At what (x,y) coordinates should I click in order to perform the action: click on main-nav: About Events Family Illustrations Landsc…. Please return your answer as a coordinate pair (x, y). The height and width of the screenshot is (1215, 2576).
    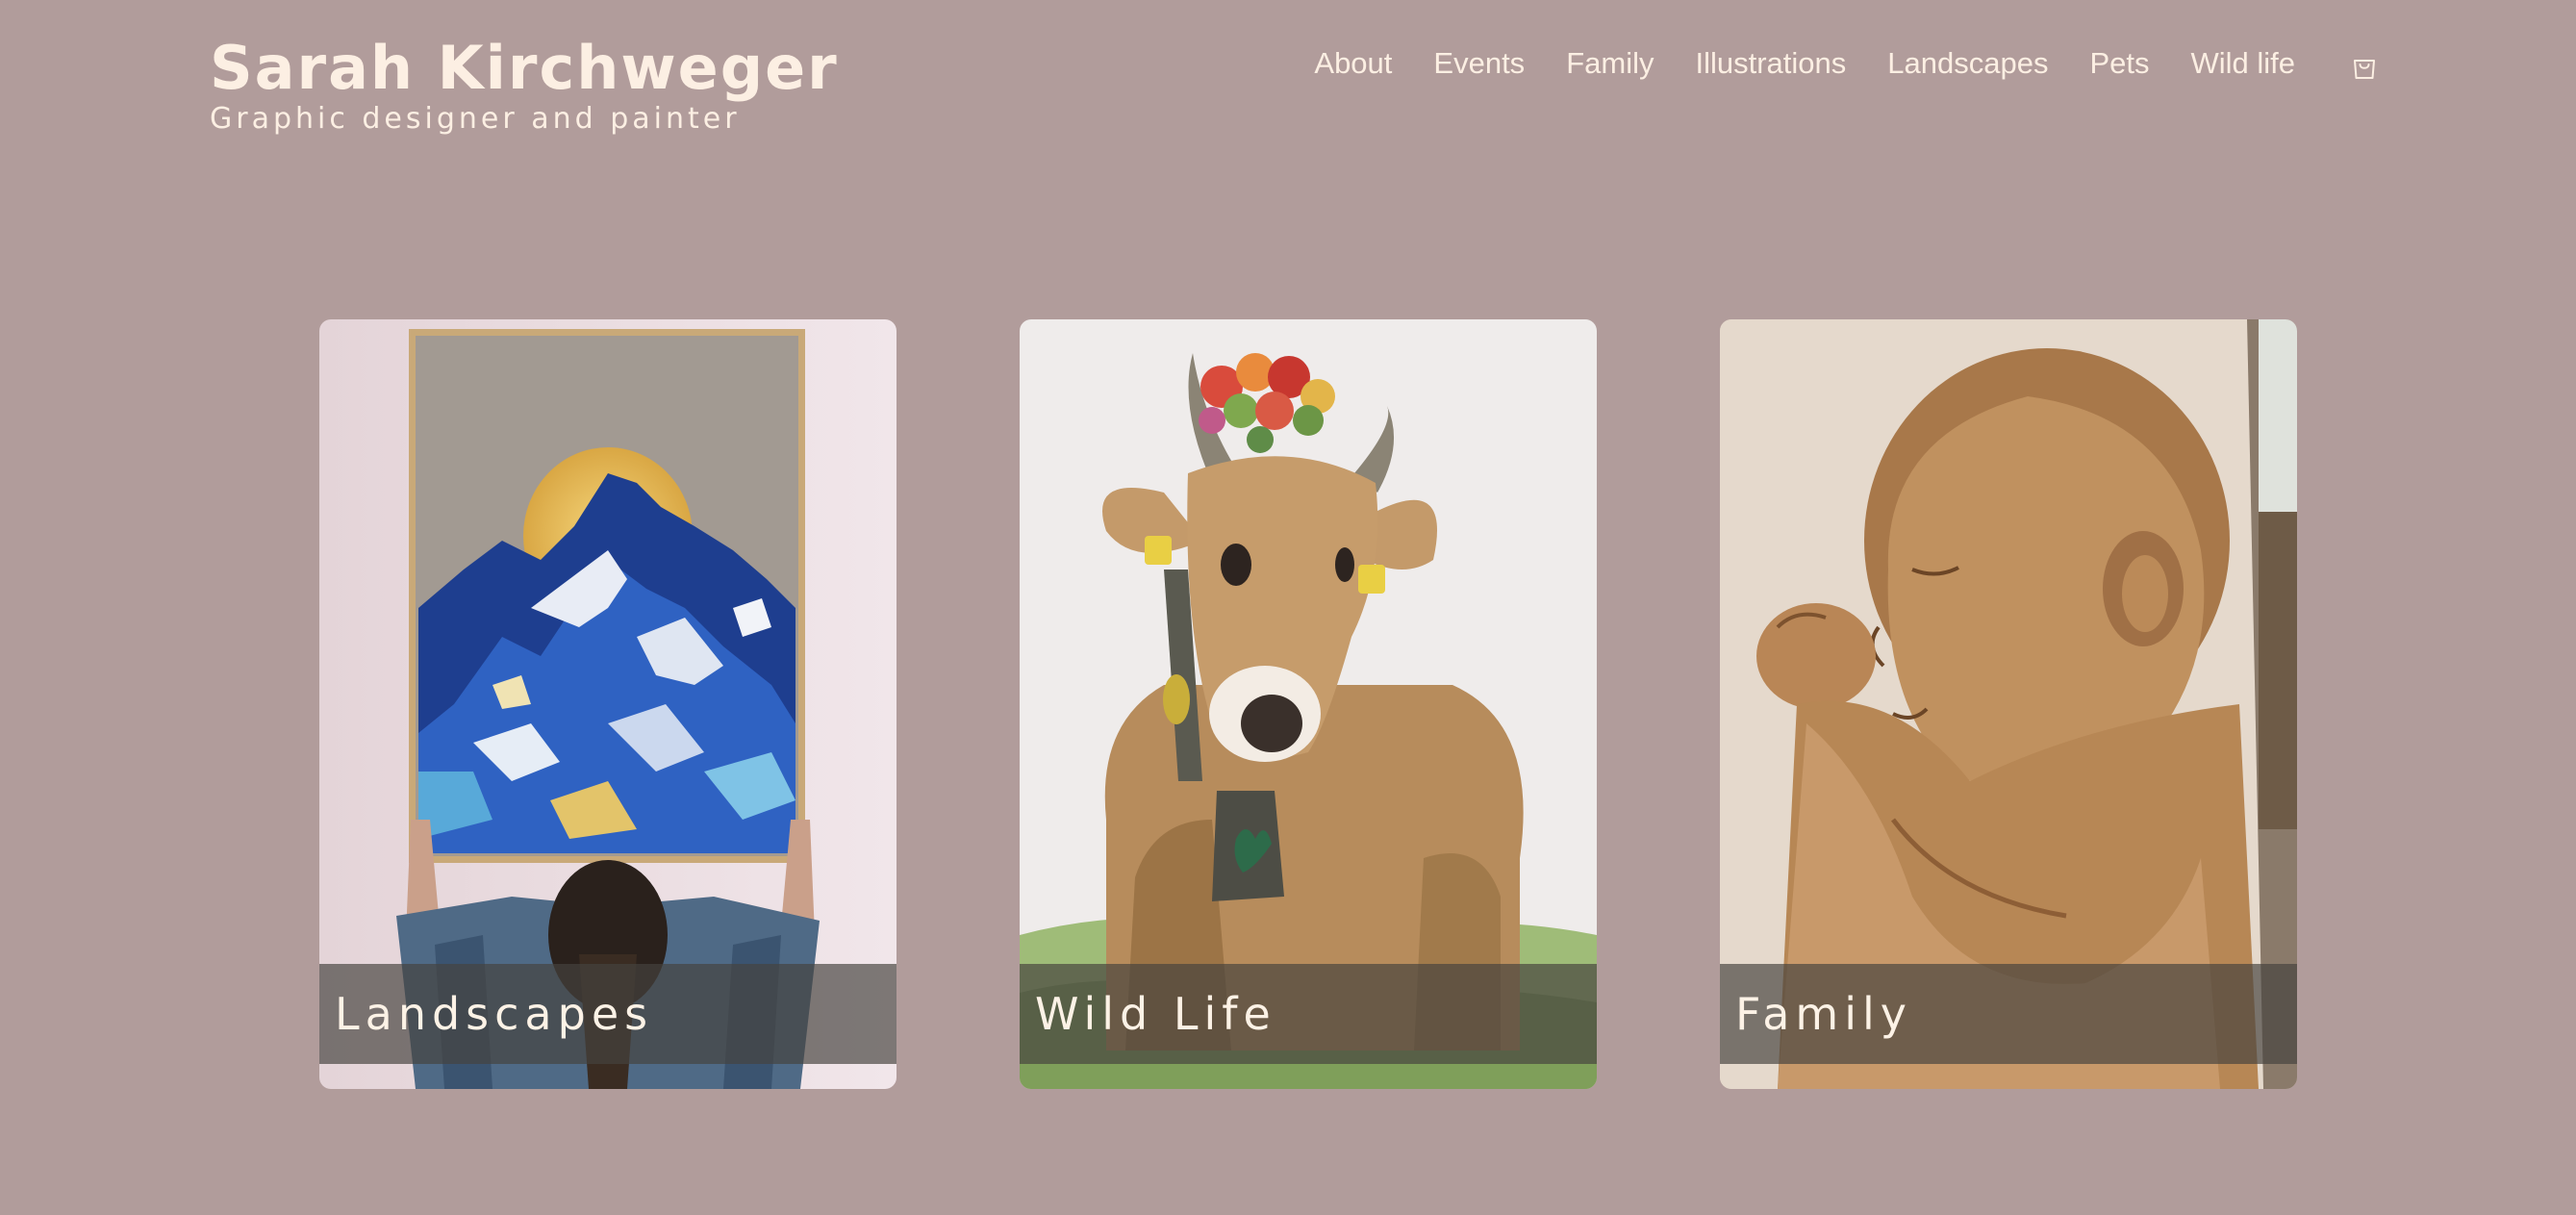
    Looking at the image, I should click on (1804, 63).